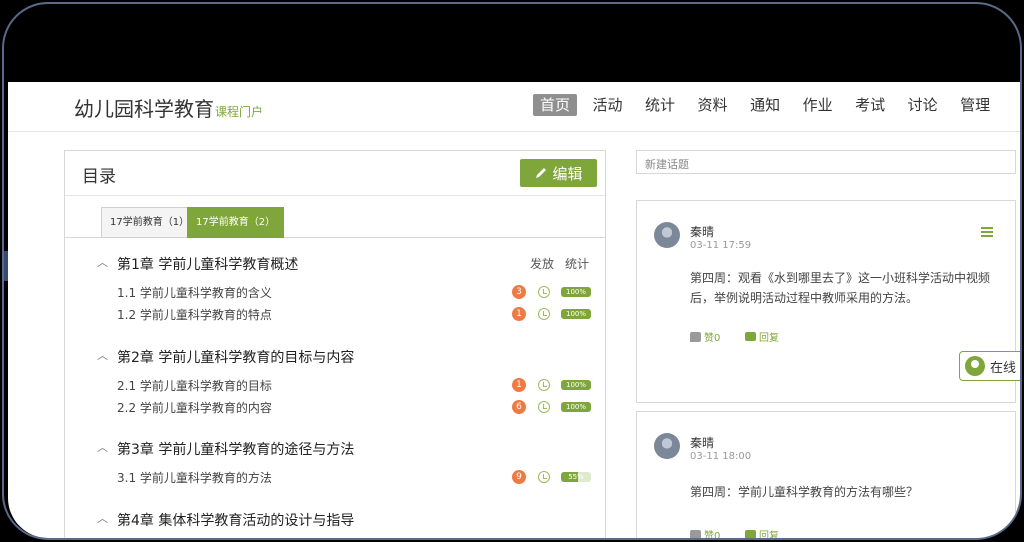 The image size is (1024, 542). Describe the element at coordinates (235, 449) in the screenshot. I see `chapter-title: 第3章 学前儿童科学教育的途径与方法` at that location.